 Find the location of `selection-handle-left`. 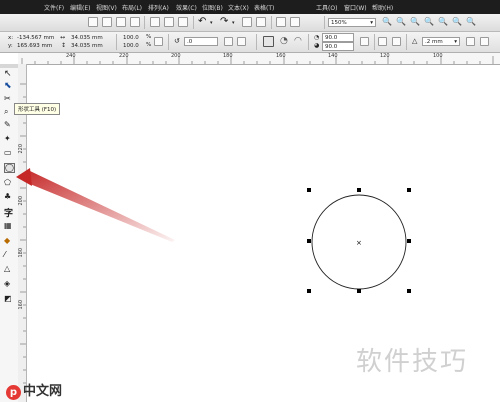

selection-handle-left is located at coordinates (309, 241).